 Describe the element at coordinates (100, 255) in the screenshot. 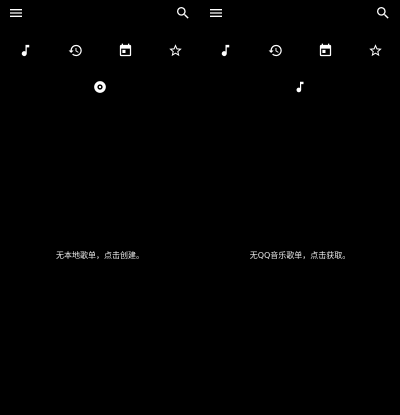

I see `empty-state-message: 无本地歌单，点击创建。` at that location.